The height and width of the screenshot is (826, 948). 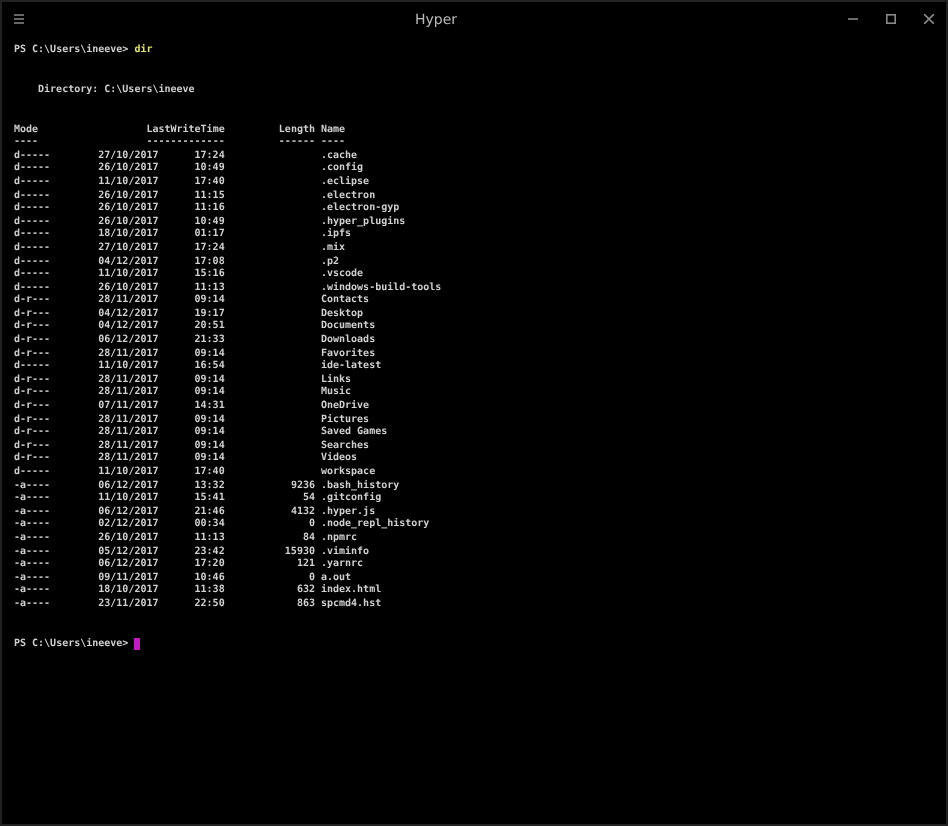 What do you see at coordinates (929, 19) in the screenshot?
I see `close-icon` at bounding box center [929, 19].